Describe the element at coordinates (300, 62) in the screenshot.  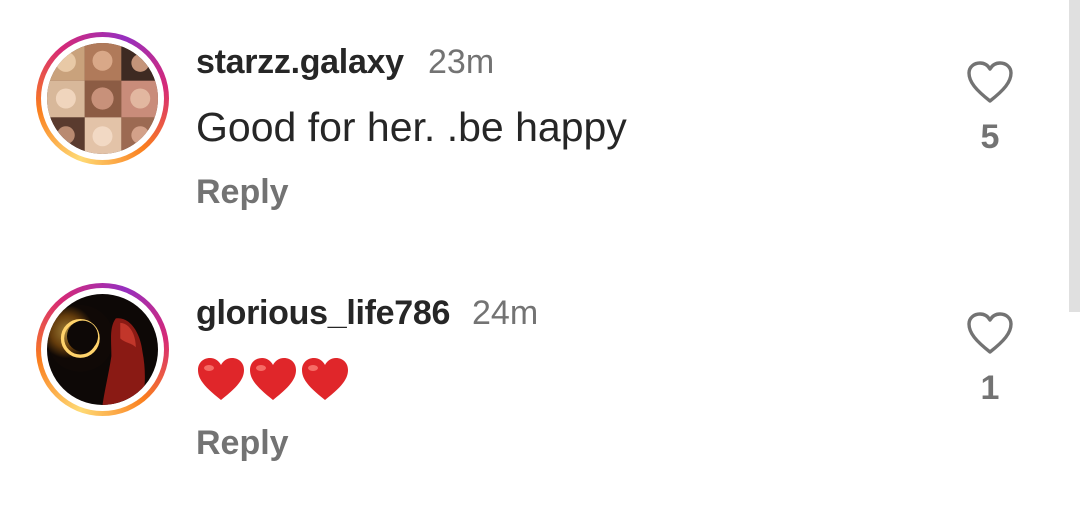
I see `username: starzz.galaxy` at that location.